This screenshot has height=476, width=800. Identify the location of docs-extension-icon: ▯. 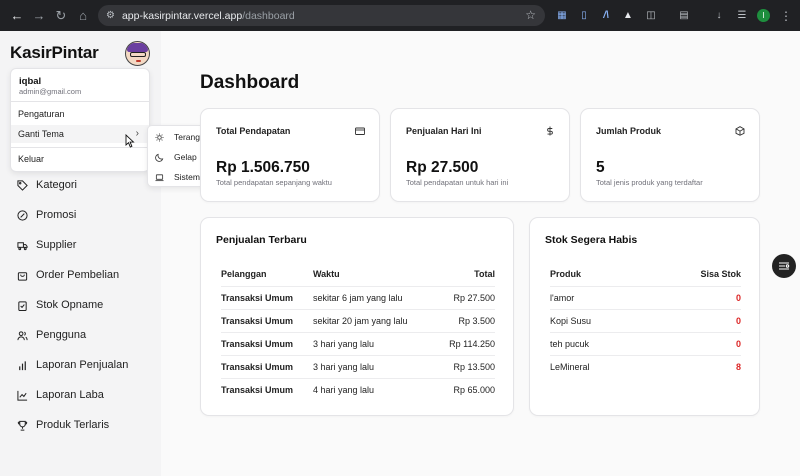
(584, 15).